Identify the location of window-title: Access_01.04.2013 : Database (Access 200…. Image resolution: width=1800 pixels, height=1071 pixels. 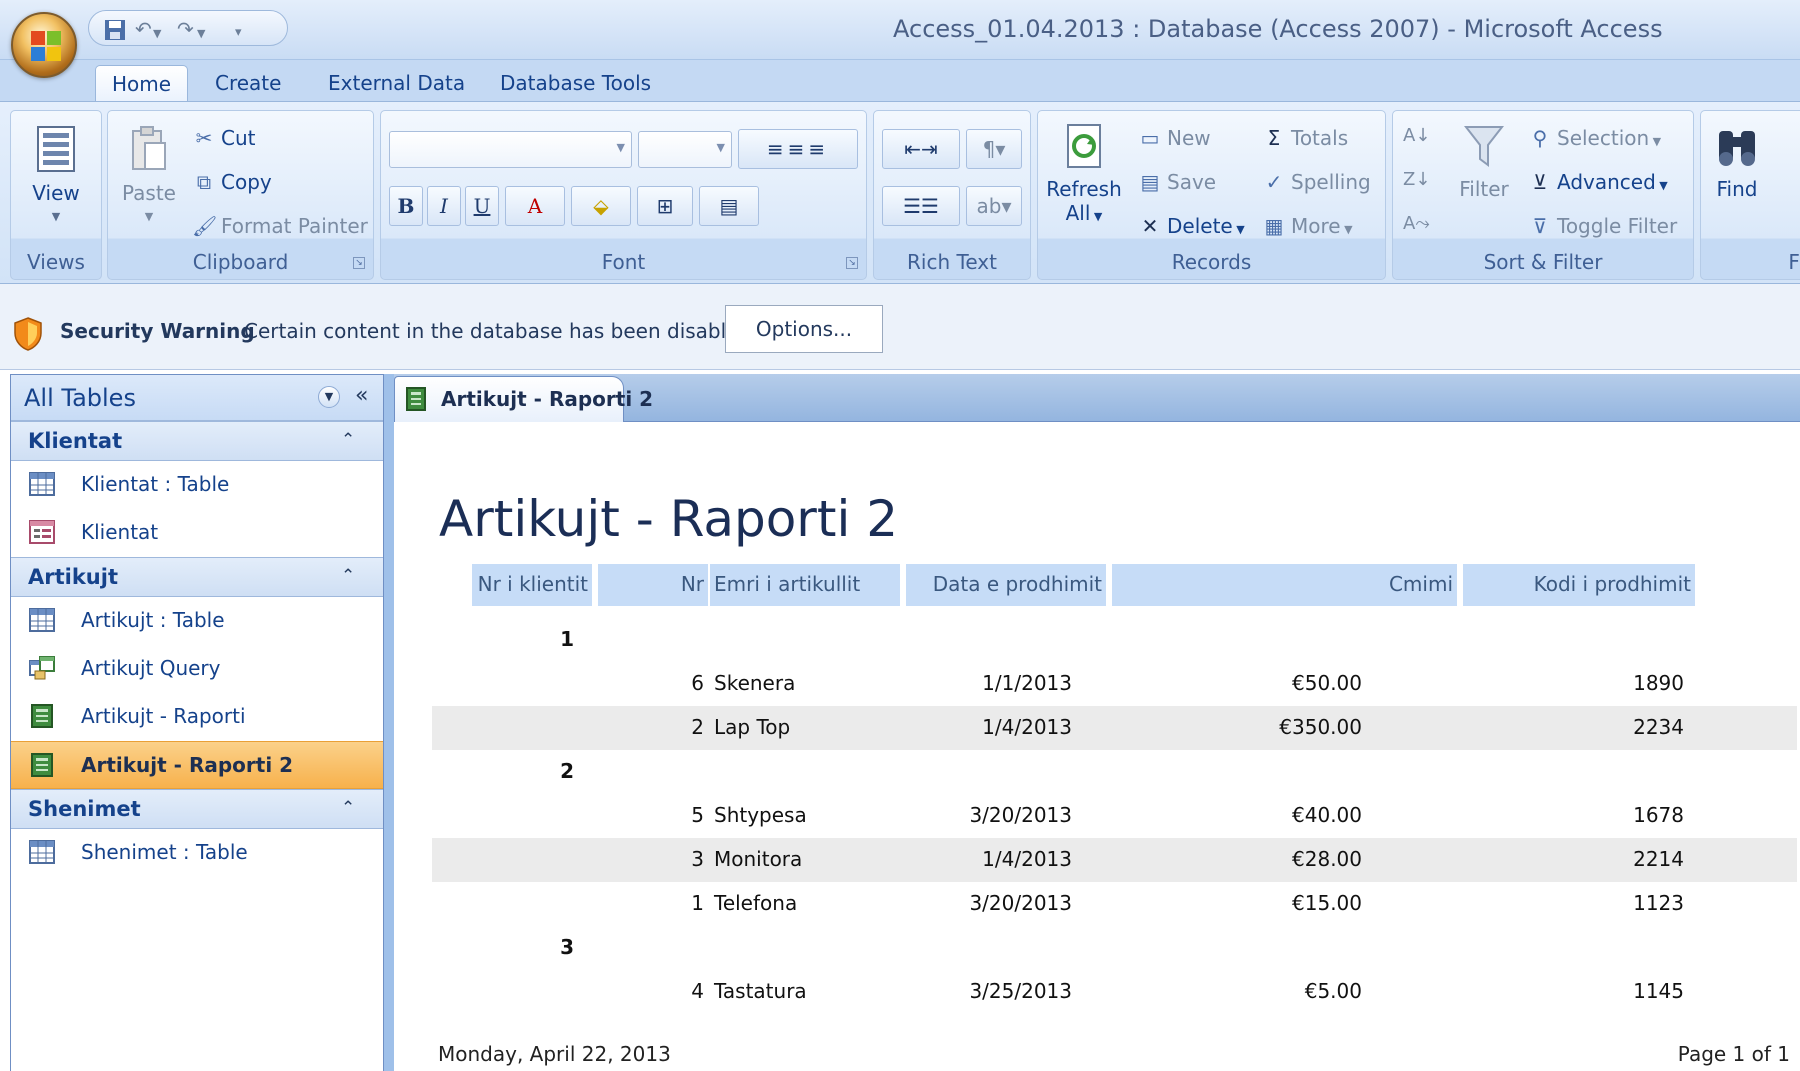
(1278, 29).